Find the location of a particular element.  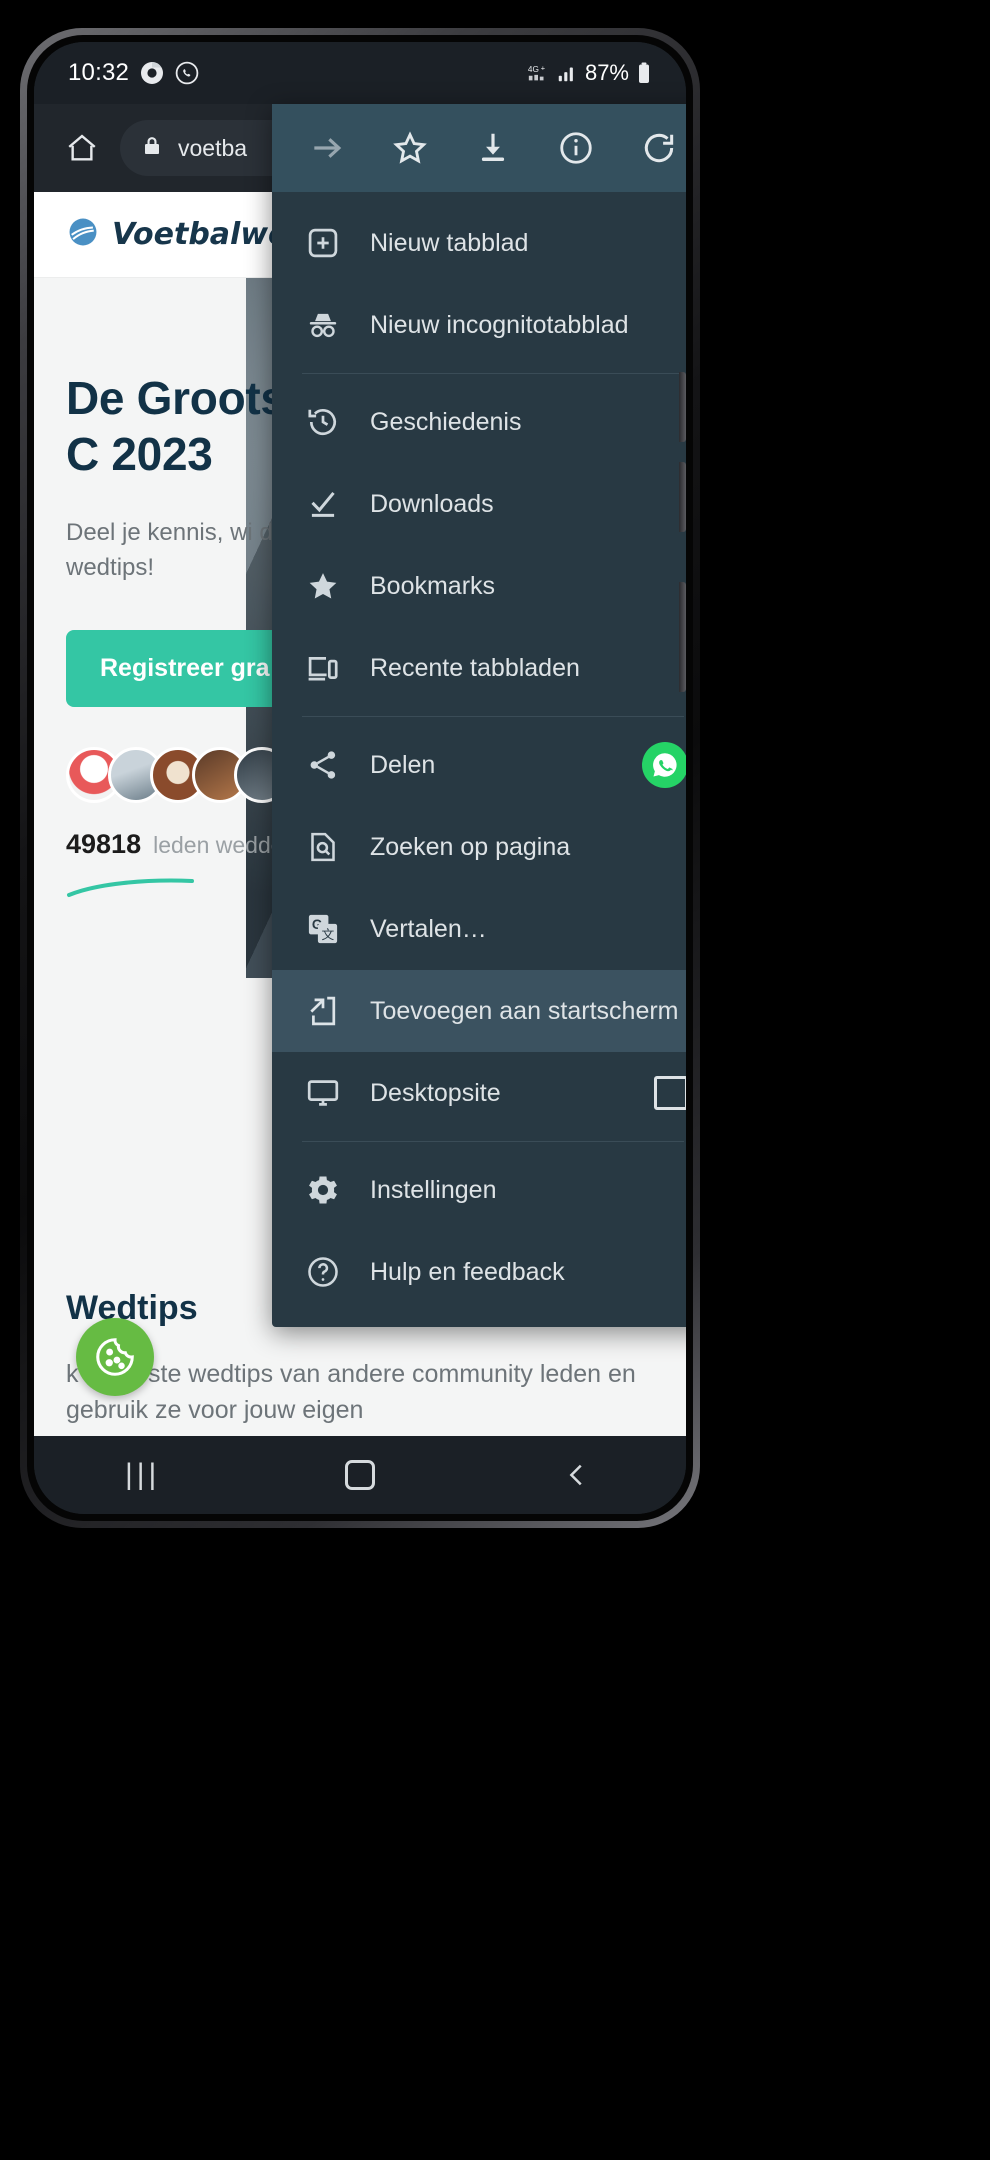

volume-down-button is located at coordinates (682, 497).